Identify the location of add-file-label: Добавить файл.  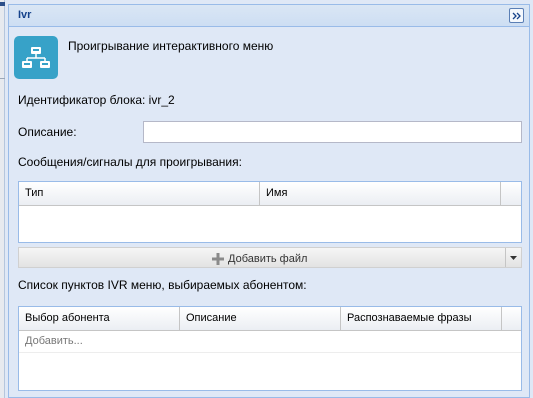
(268, 258).